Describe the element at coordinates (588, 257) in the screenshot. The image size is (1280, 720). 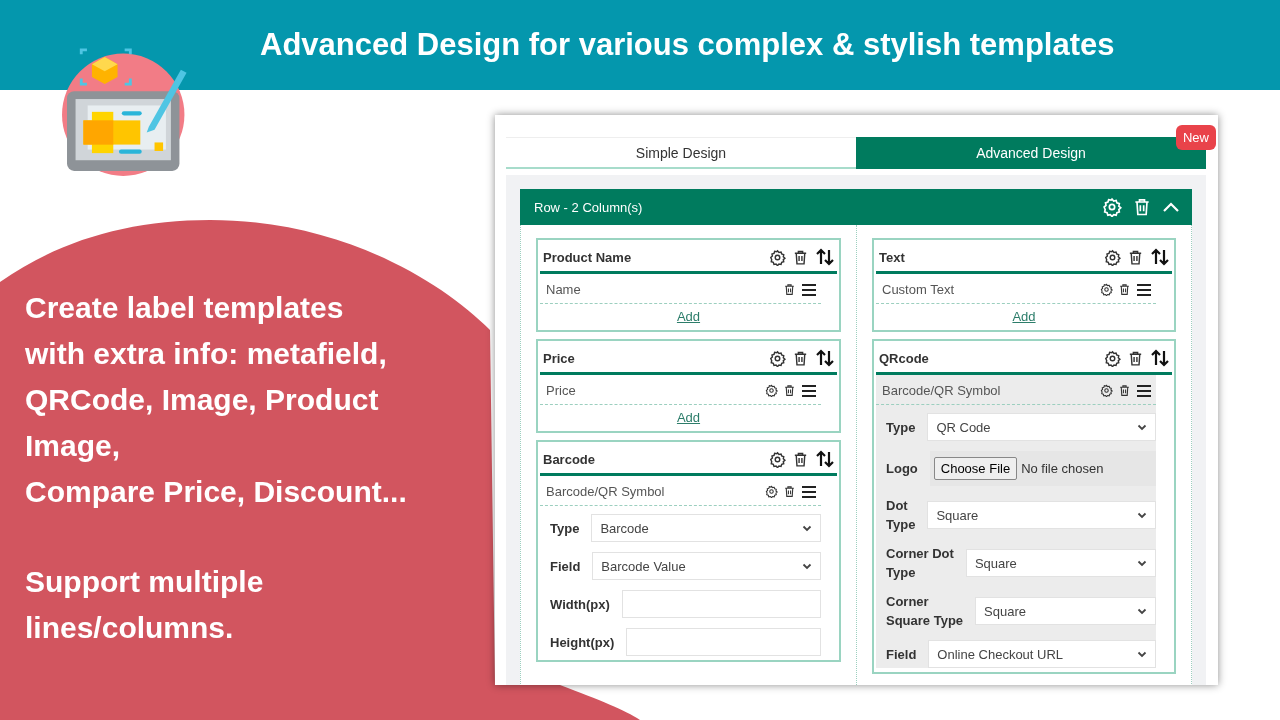
I see `card-title: Product Name` at that location.